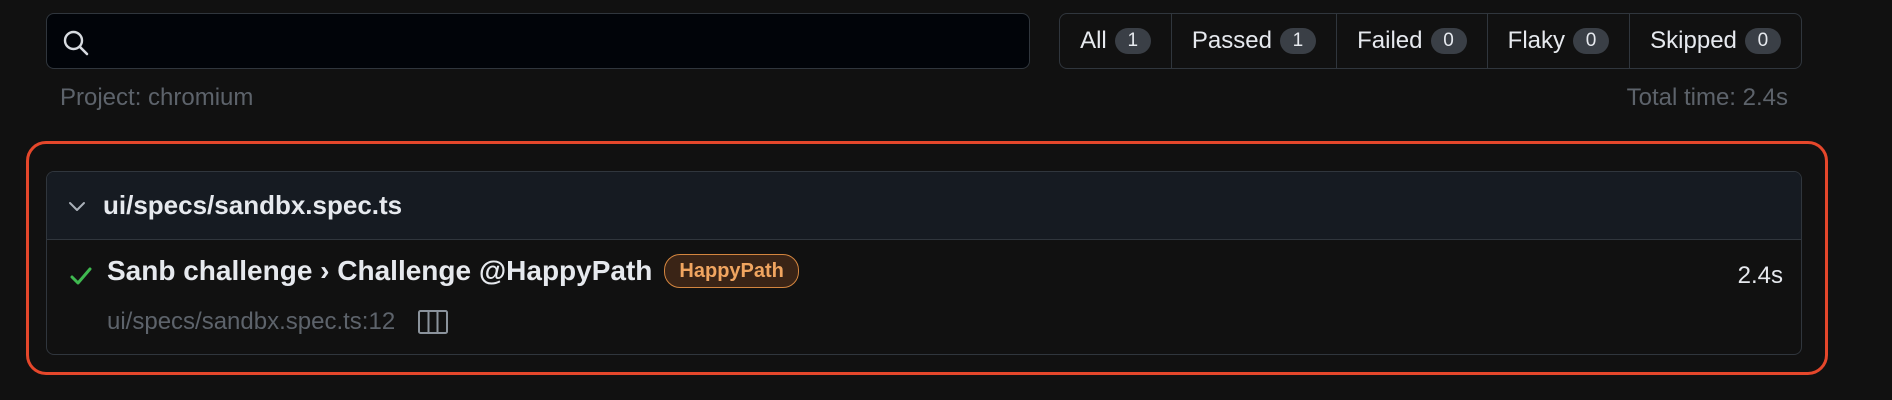  Describe the element at coordinates (553, 41) in the screenshot. I see `search-input` at that location.